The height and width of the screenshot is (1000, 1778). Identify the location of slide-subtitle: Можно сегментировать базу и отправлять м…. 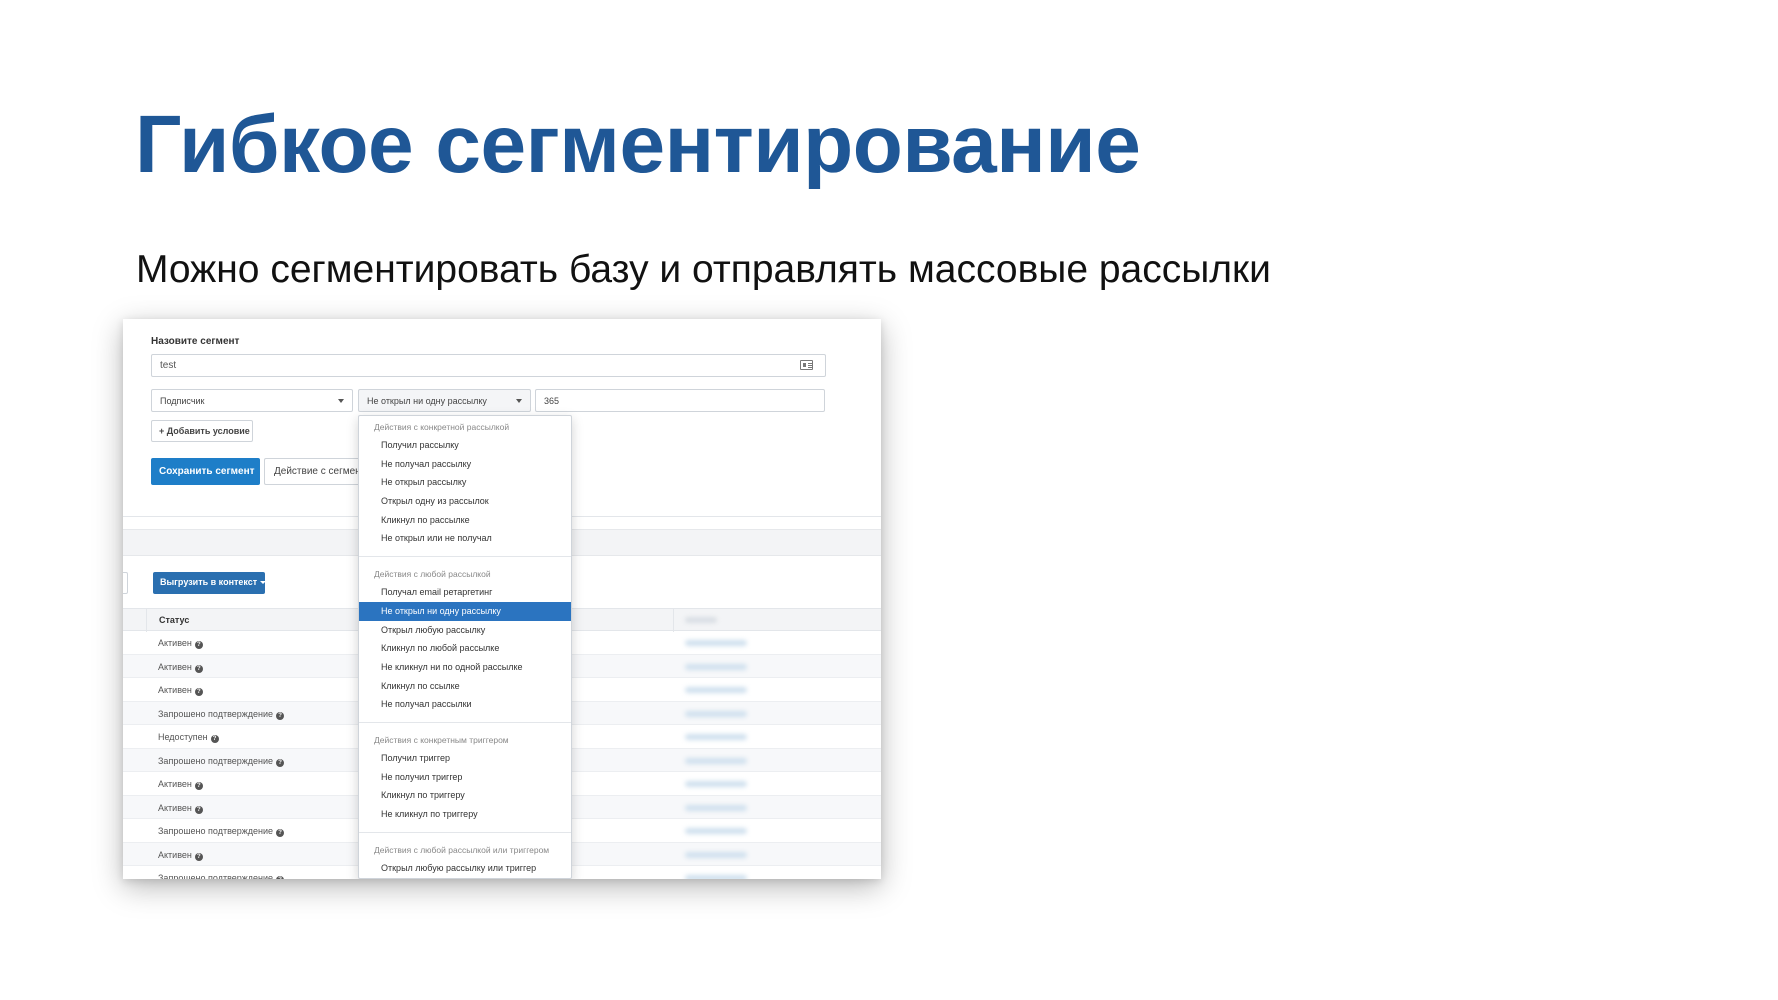
(703, 269).